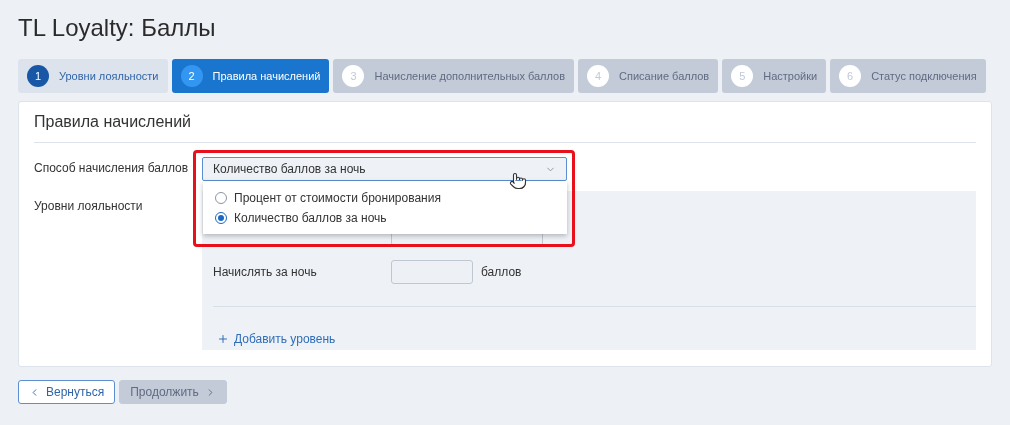 The image size is (1010, 425). Describe the element at coordinates (191, 76) in the screenshot. I see `step-number: 2` at that location.